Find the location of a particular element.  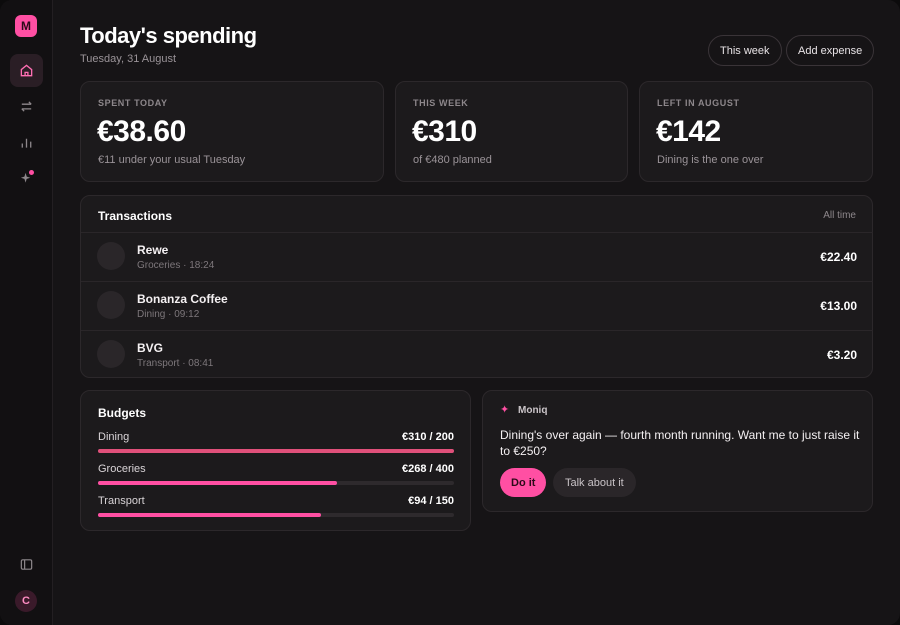

stat-label: SPENT TODAY is located at coordinates (133, 103).